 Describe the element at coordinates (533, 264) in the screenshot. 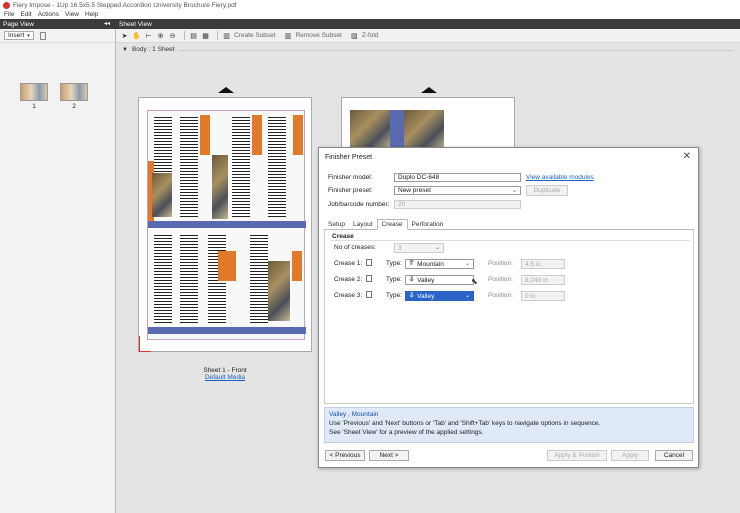

I see `crease-1-position-value: 4.5 in` at that location.